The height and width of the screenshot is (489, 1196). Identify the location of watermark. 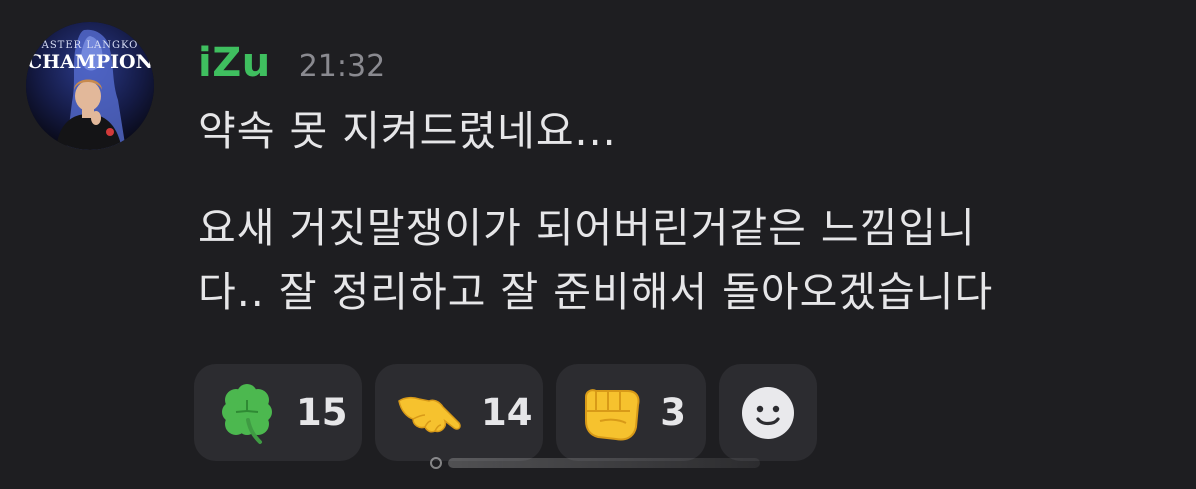
(595, 463).